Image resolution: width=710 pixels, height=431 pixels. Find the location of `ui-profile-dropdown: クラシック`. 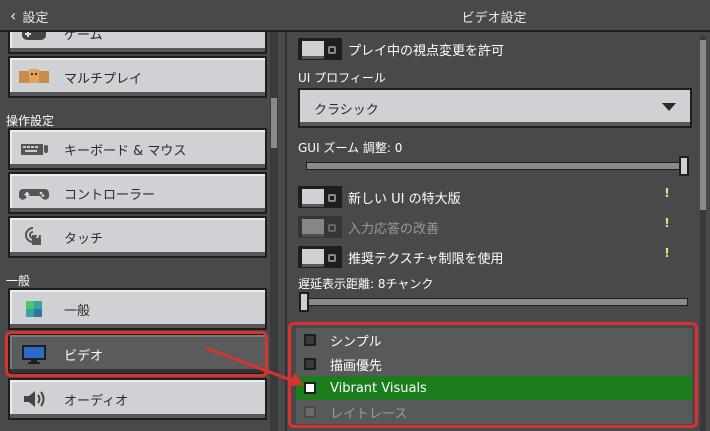

ui-profile-dropdown: クラシック is located at coordinates (495, 108).